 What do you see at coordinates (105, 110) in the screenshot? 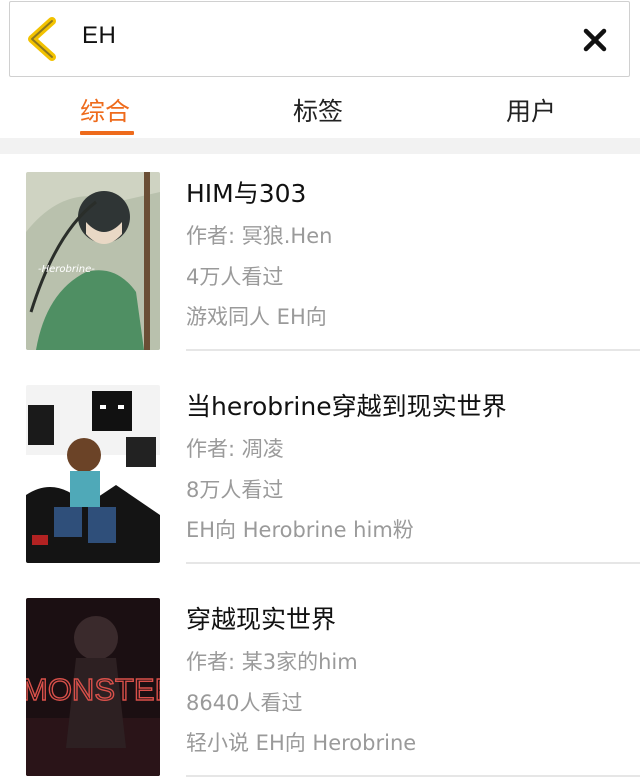
I see `tab-comprehensive: 综合` at bounding box center [105, 110].